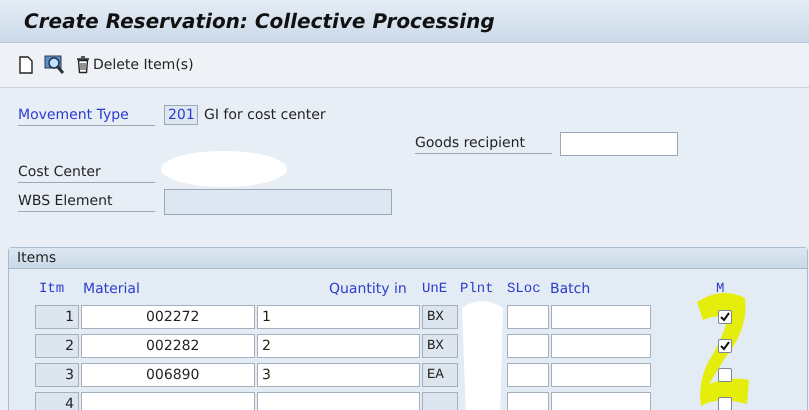  What do you see at coordinates (55, 65) in the screenshot?
I see `search-button` at bounding box center [55, 65].